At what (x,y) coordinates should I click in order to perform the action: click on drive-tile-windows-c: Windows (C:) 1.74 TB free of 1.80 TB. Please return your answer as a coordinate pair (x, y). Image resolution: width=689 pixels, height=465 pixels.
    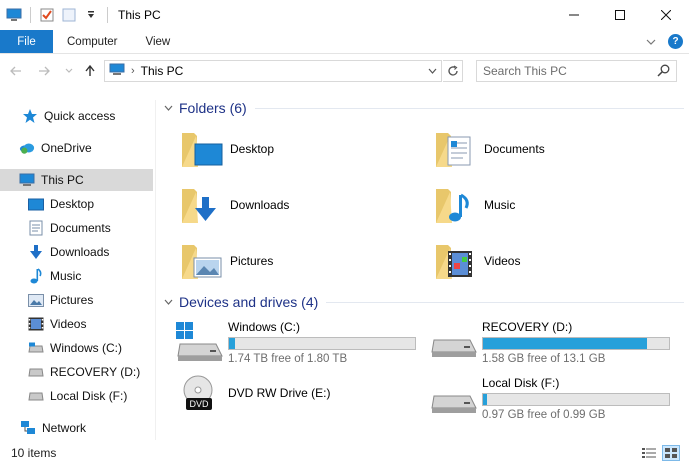
    Looking at the image, I should click on (287, 341).